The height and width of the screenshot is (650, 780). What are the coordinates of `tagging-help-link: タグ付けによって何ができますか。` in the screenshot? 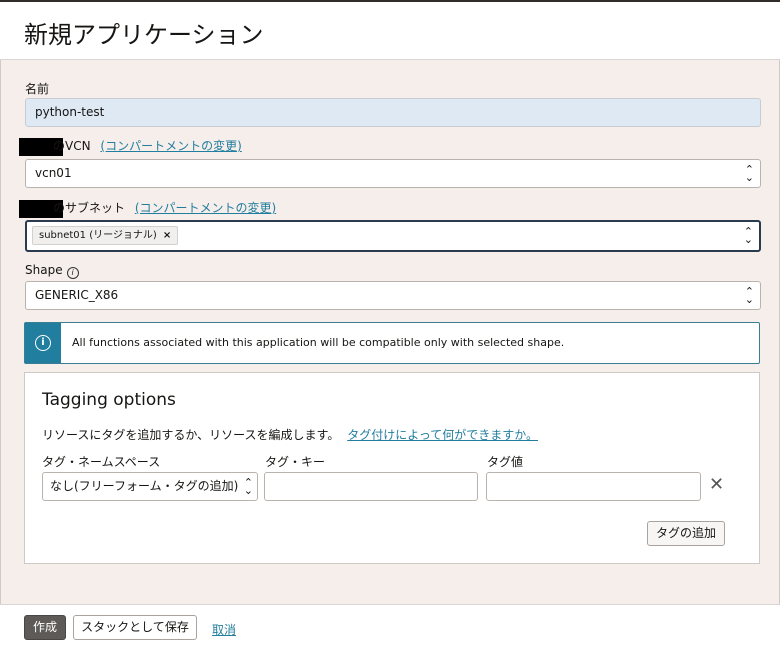 It's located at (442, 435).